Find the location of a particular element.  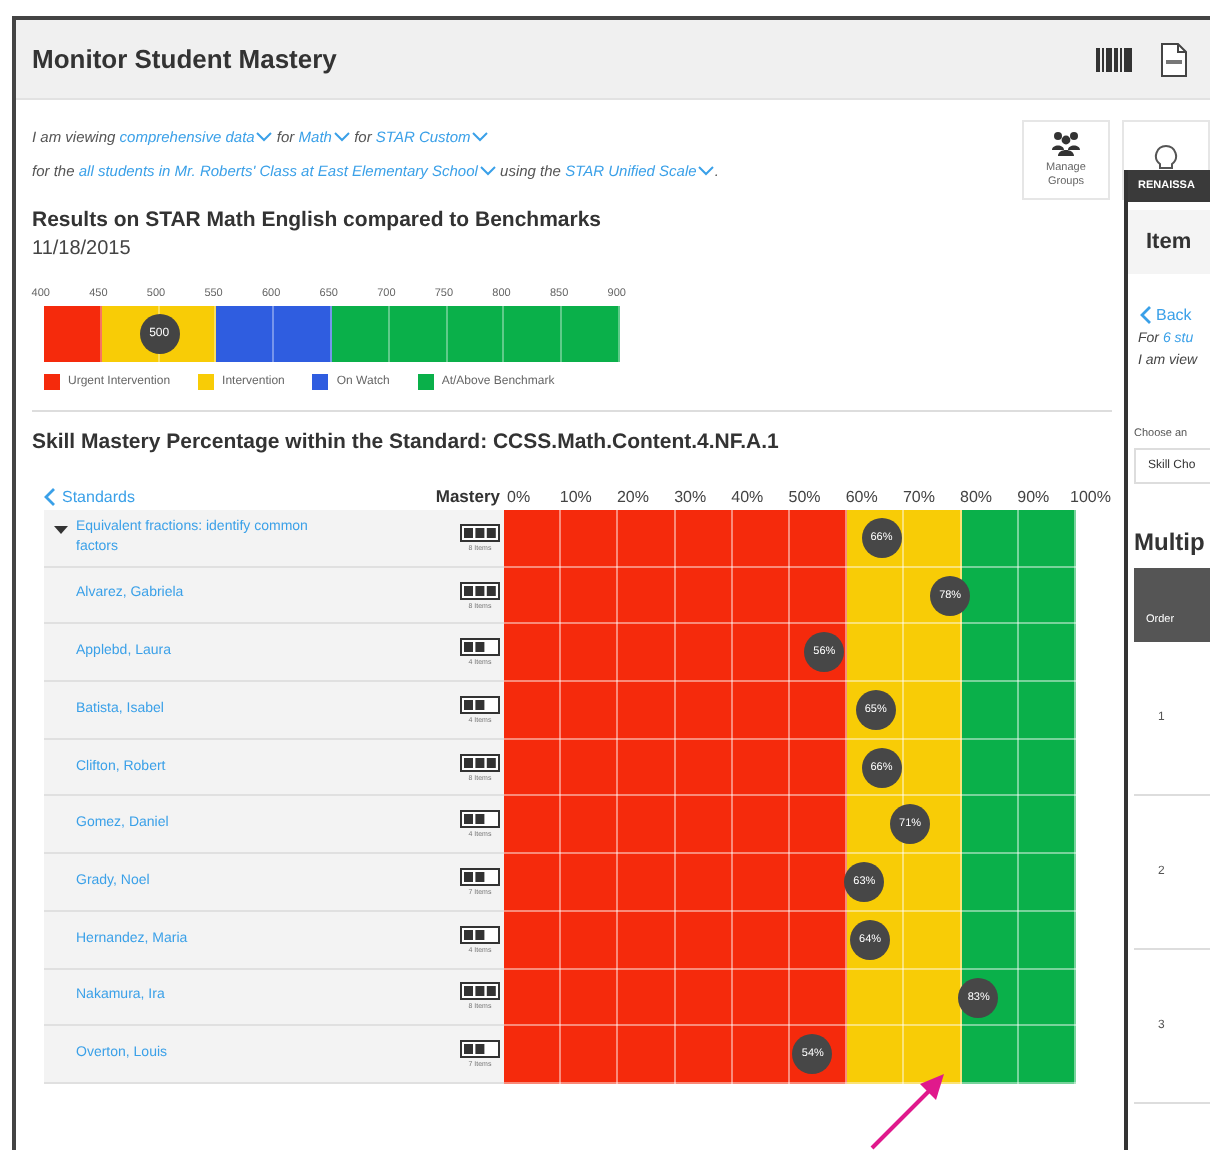

percent-axis-label: 20% is located at coordinates (632, 496).